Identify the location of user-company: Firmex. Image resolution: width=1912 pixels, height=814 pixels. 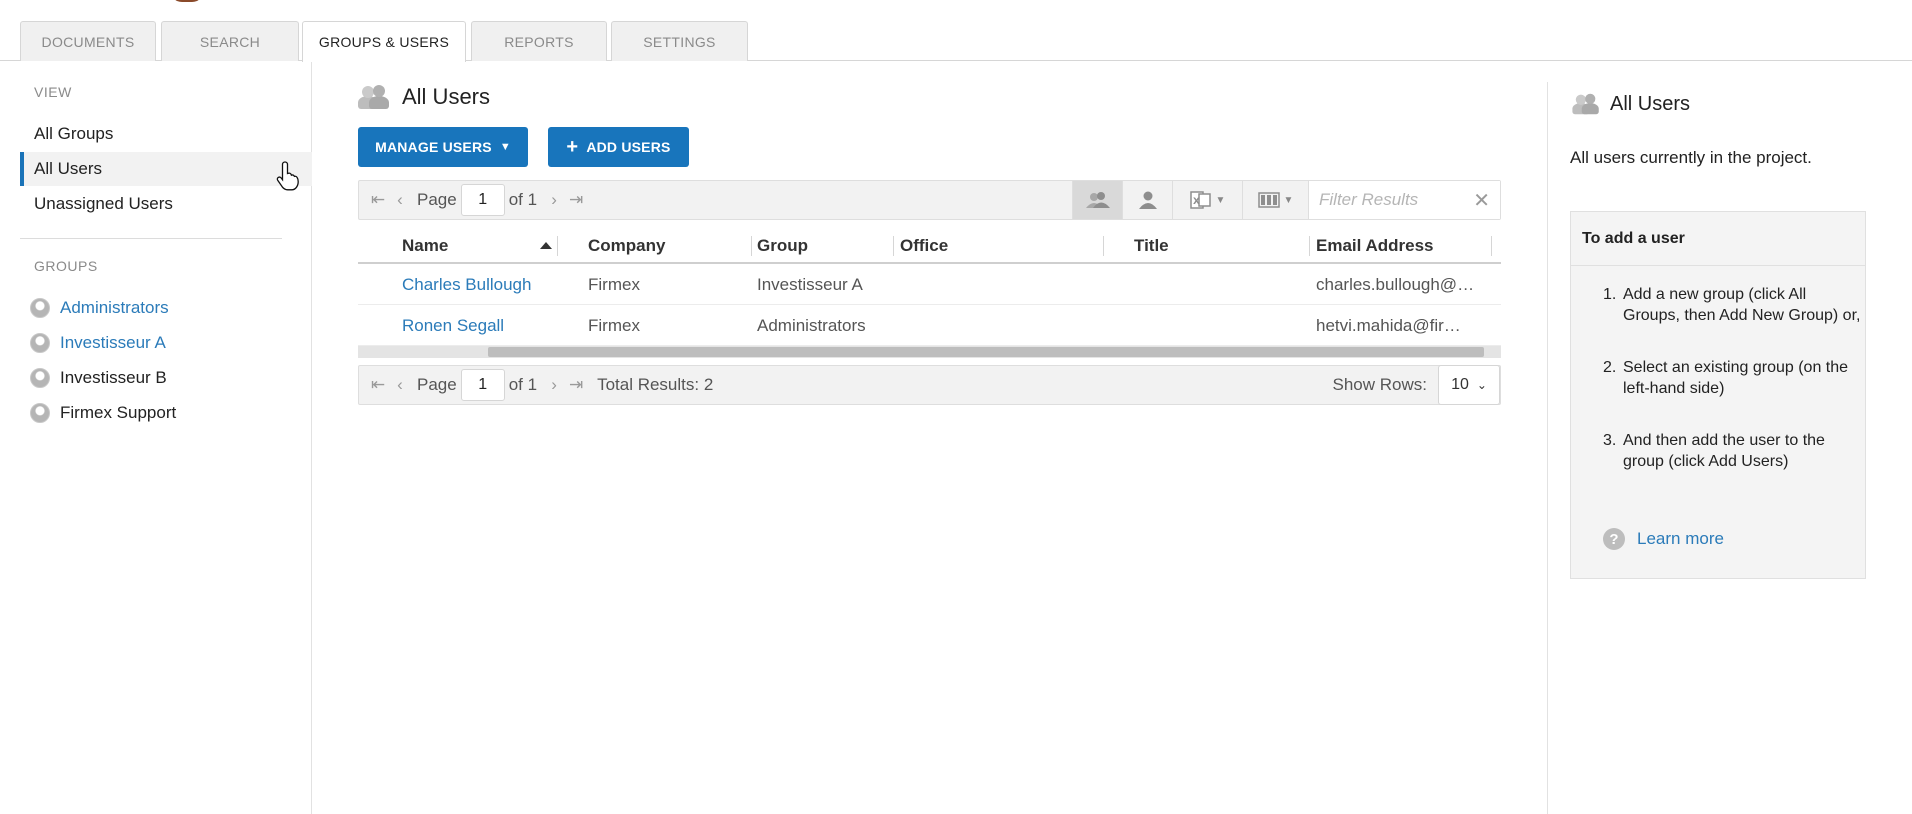
(614, 325).